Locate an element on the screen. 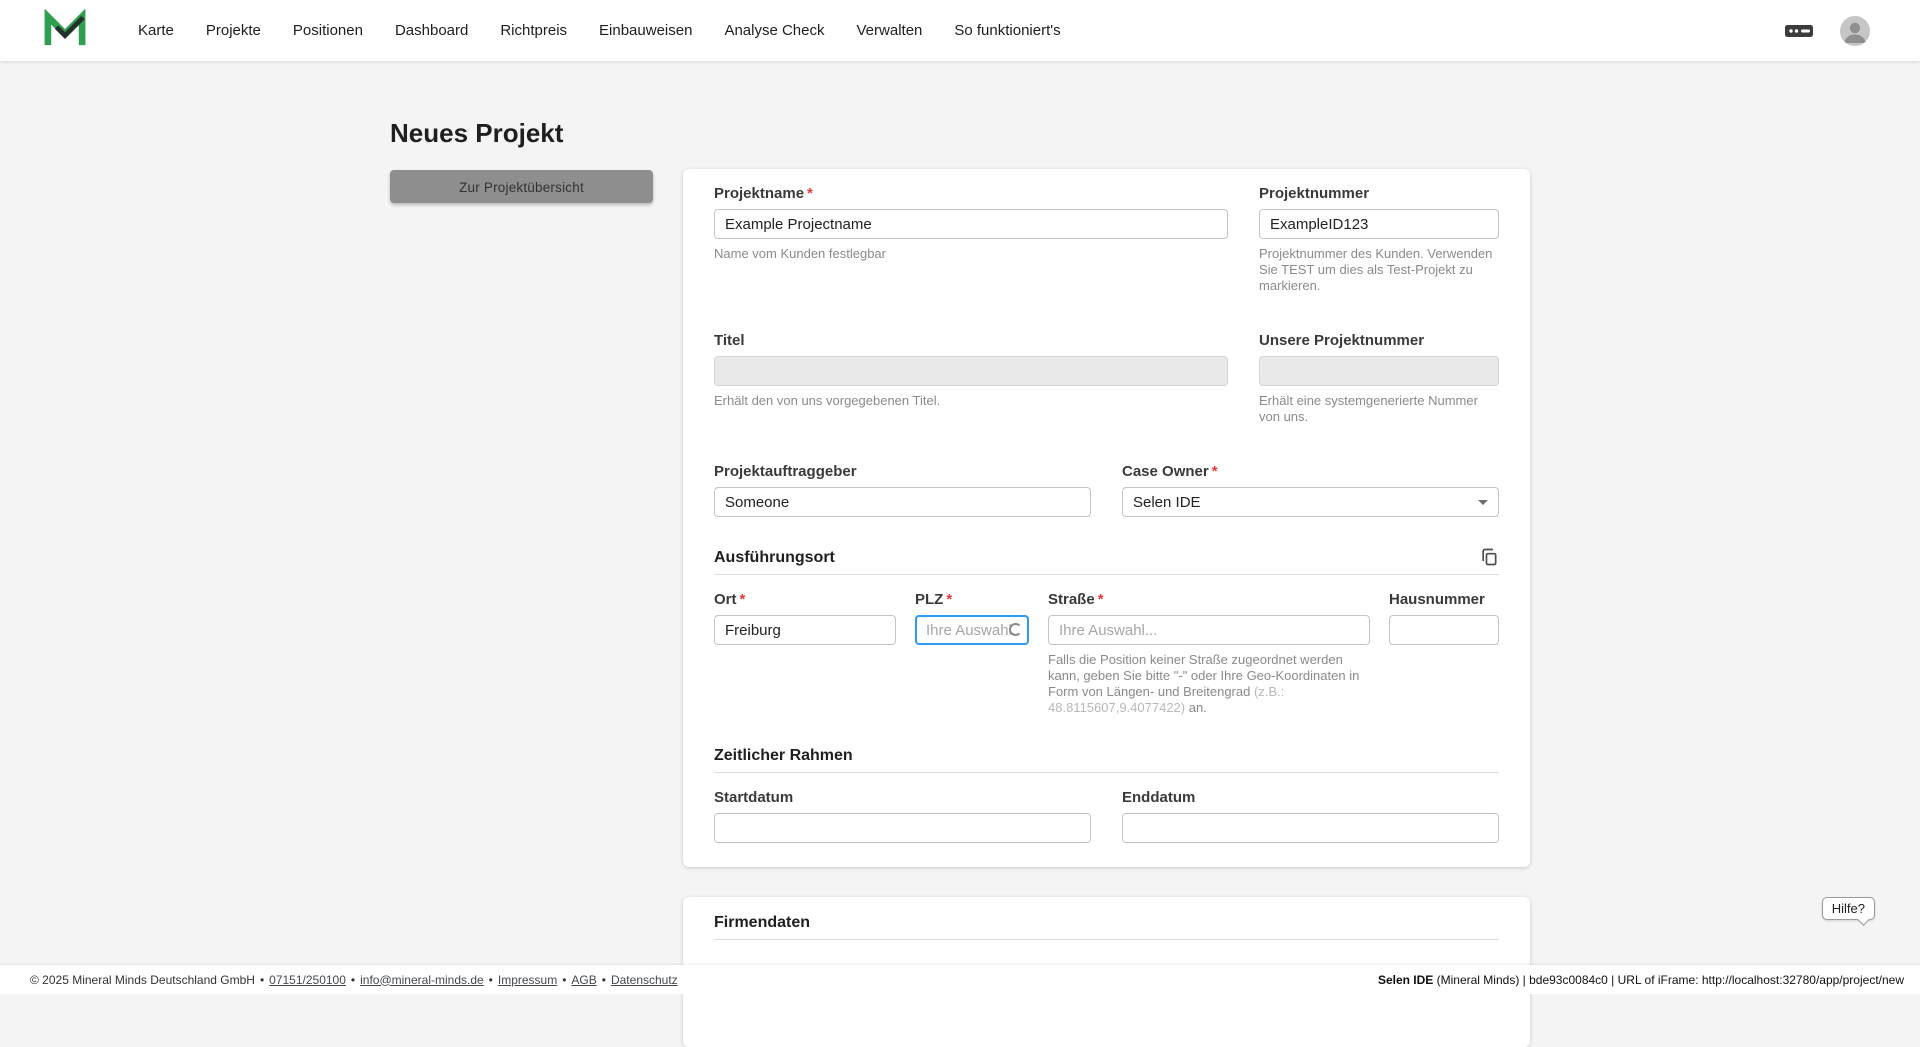  field-enddatum: Enddatum is located at coordinates (1310, 816).